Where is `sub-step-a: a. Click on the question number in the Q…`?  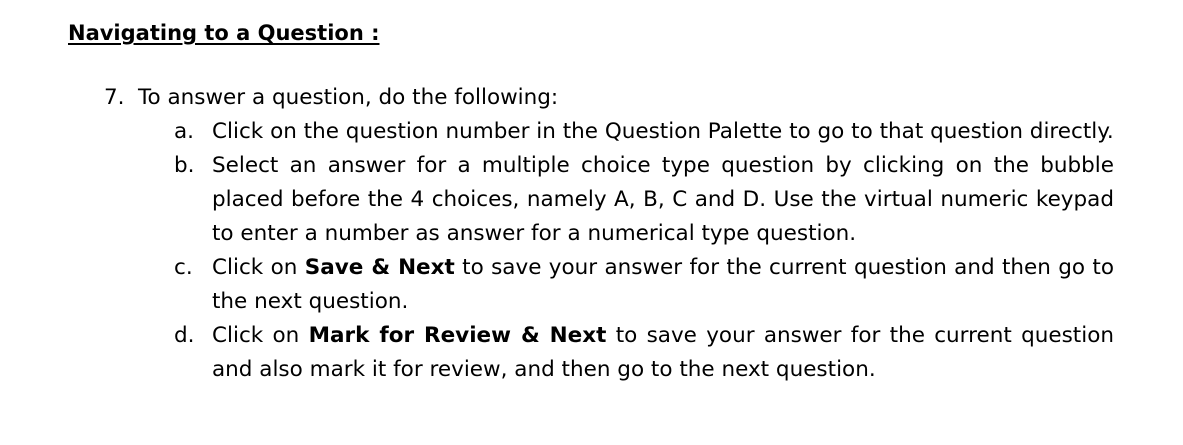 sub-step-a: a. Click on the question number in the Q… is located at coordinates (644, 132).